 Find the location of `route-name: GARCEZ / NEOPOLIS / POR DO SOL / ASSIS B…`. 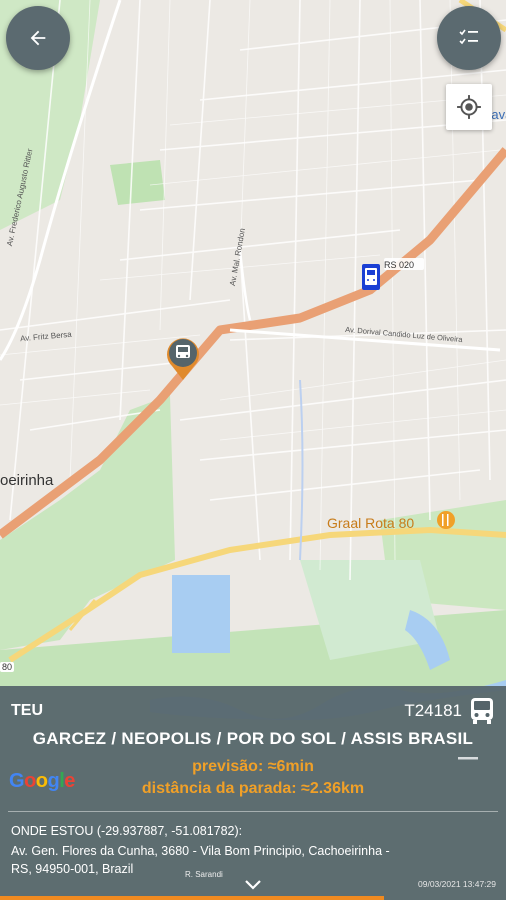

route-name: GARCEZ / NEOPOLIS / POR DO SOL / ASSIS B… is located at coordinates (253, 738).